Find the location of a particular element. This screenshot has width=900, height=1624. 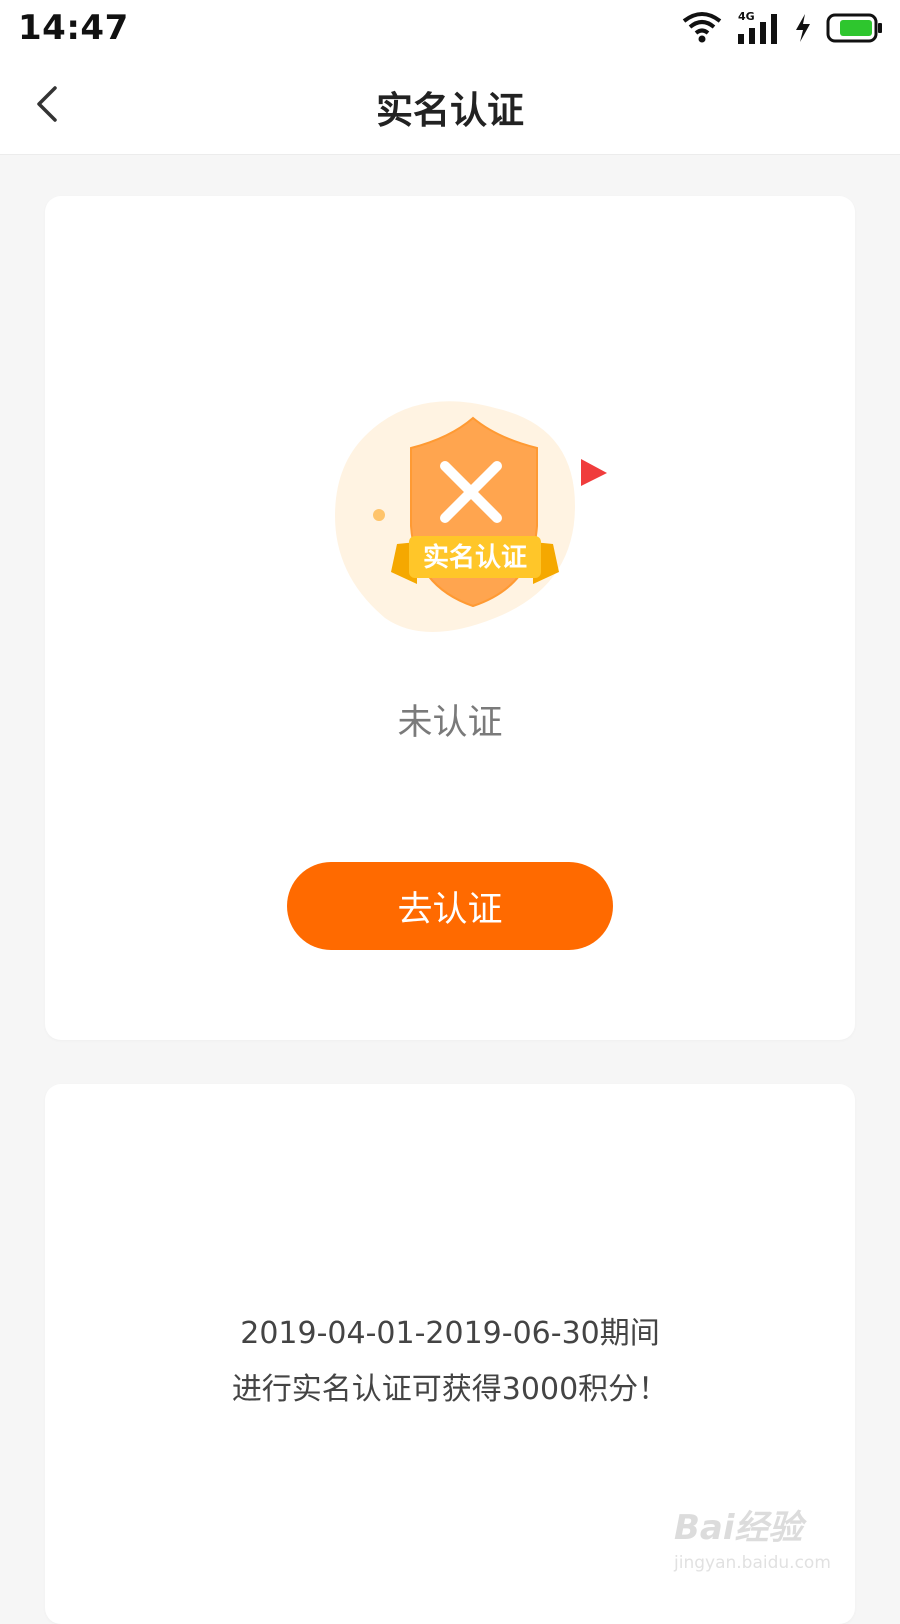

watermark-logo-text: Bai经验 is located at coordinates (738, 1528).